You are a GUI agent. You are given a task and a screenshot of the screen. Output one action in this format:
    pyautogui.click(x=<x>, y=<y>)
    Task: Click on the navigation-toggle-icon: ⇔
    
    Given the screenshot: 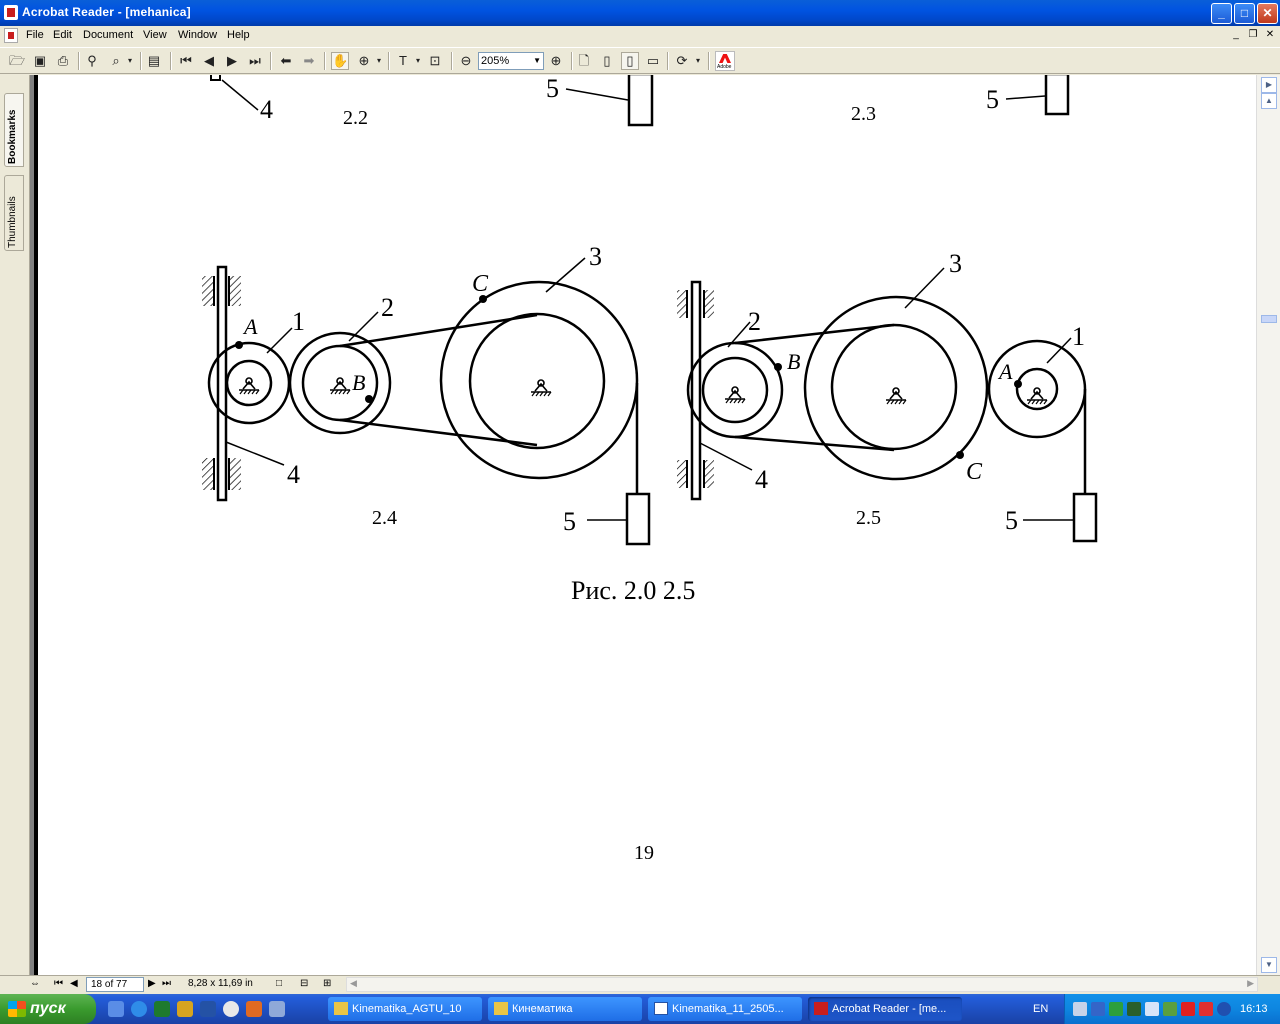 What is the action you would take?
    pyautogui.click(x=35, y=983)
    